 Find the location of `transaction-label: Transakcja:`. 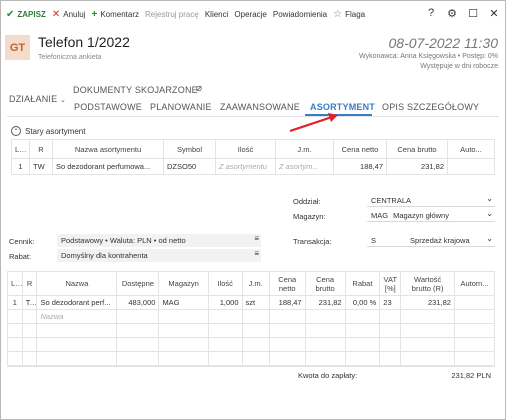

transaction-label: Transakcja: is located at coordinates (312, 241).